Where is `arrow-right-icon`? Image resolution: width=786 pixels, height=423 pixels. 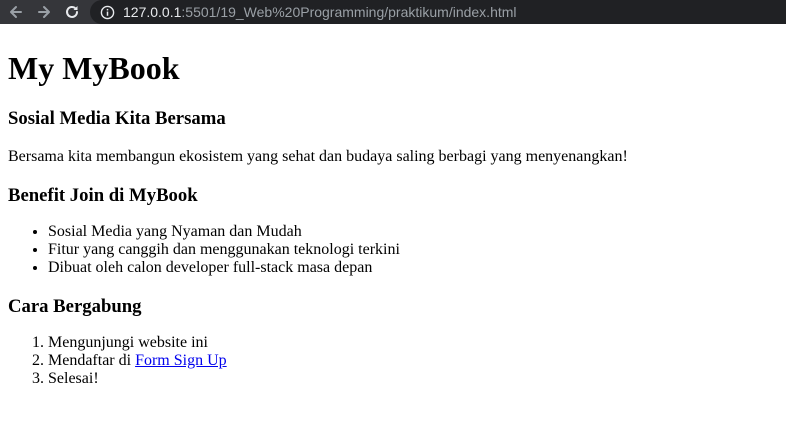
arrow-right-icon is located at coordinates (44, 12).